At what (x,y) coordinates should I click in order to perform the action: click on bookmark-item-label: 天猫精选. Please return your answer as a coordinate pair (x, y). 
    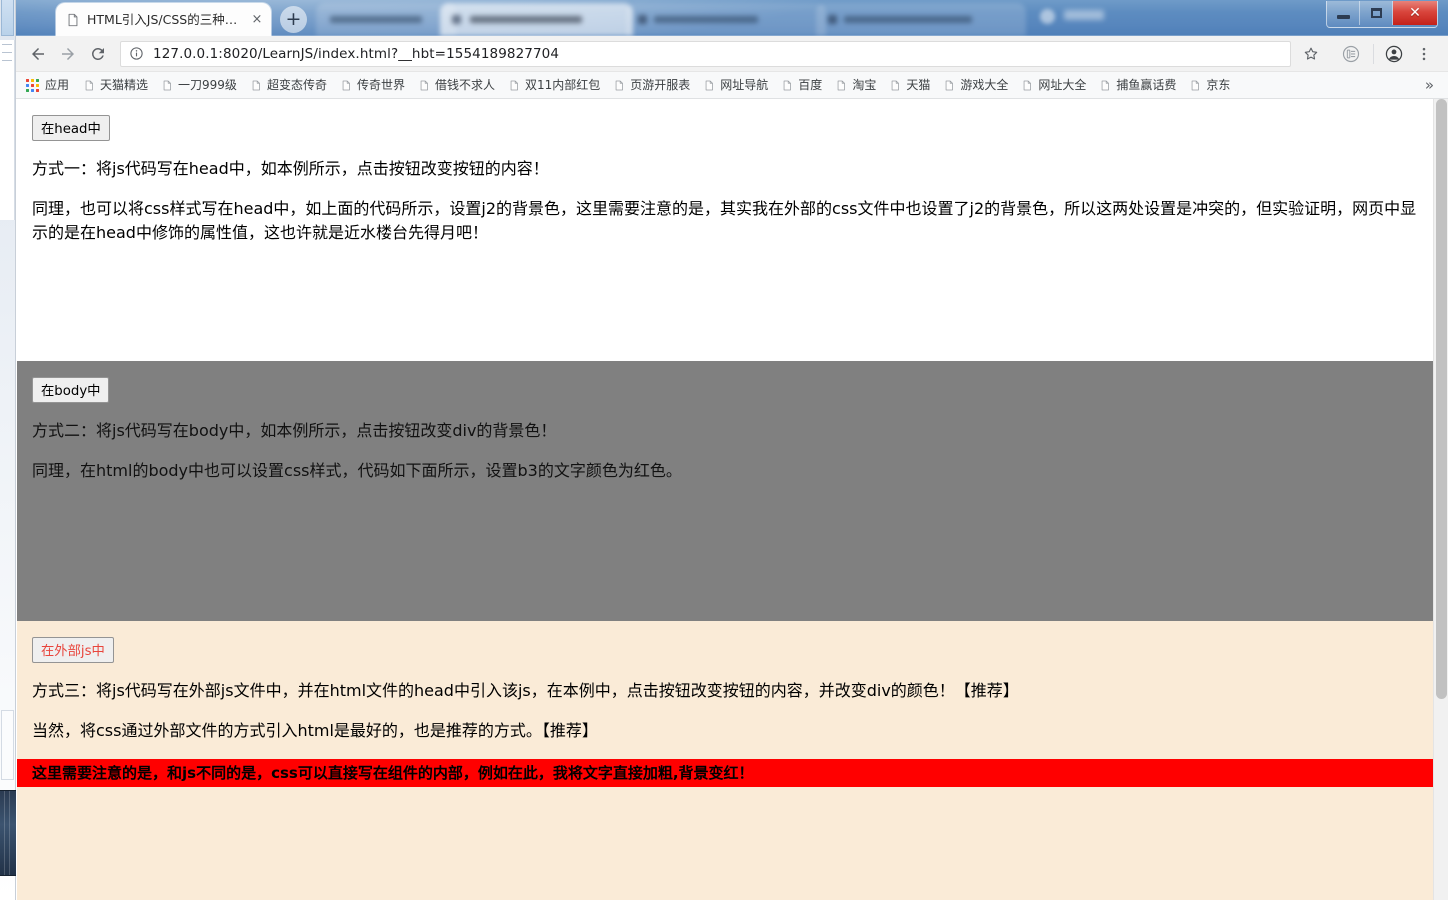
    Looking at the image, I should click on (124, 85).